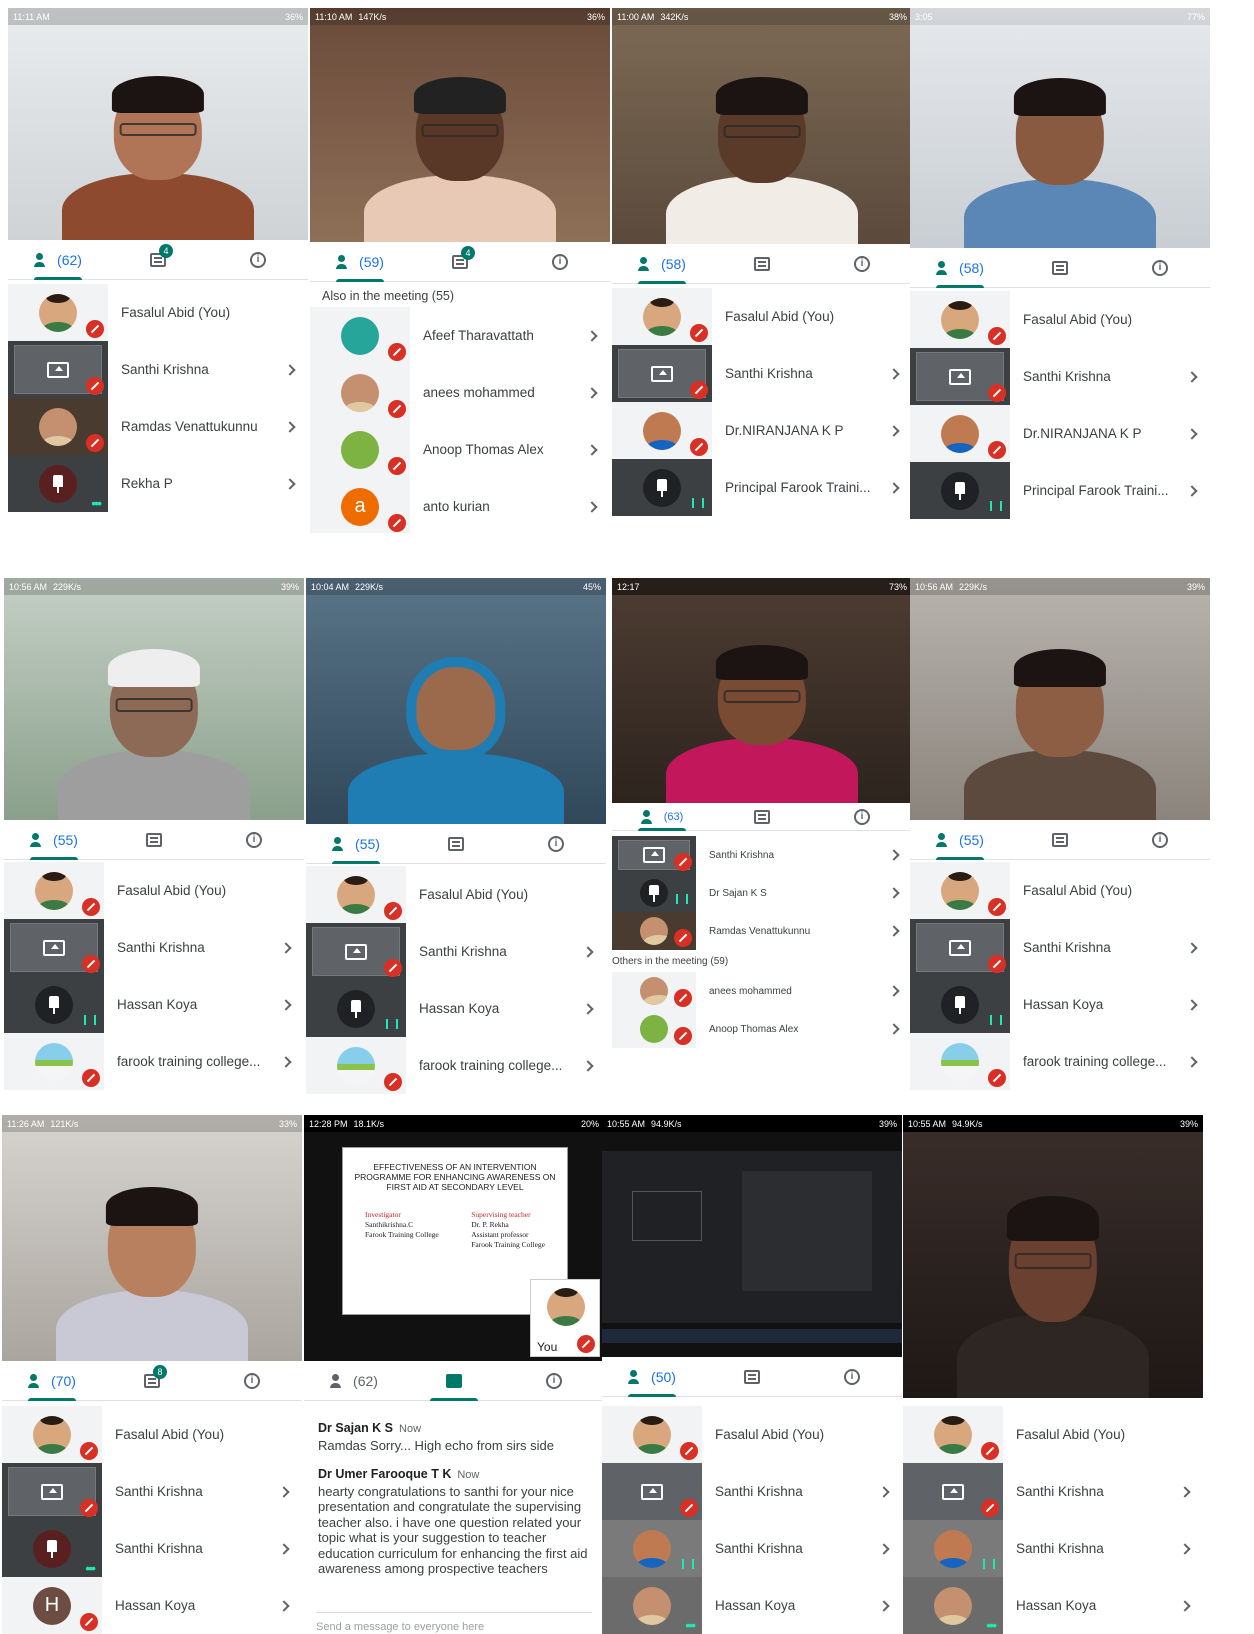 This screenshot has width=1254, height=1634. I want to click on mic-off-icon, so click(699, 447).